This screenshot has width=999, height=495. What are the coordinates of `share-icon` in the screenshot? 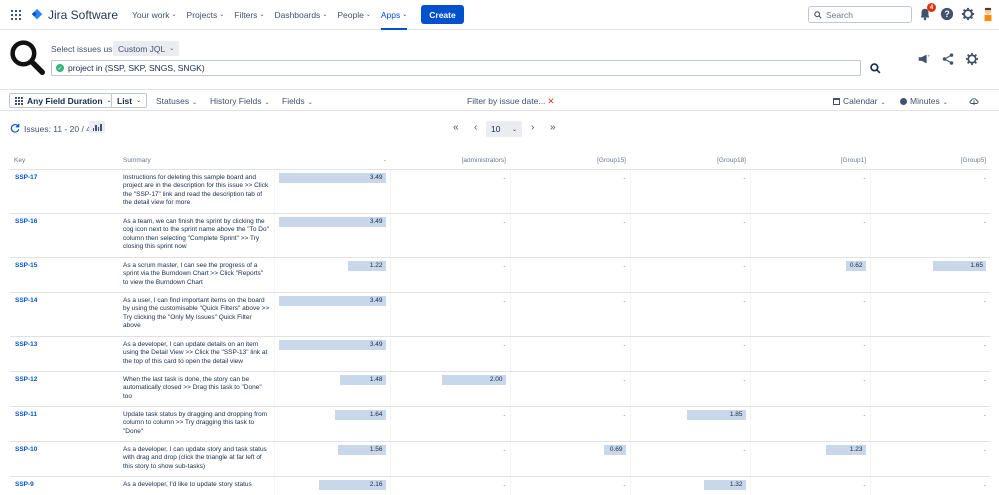 It's located at (948, 59).